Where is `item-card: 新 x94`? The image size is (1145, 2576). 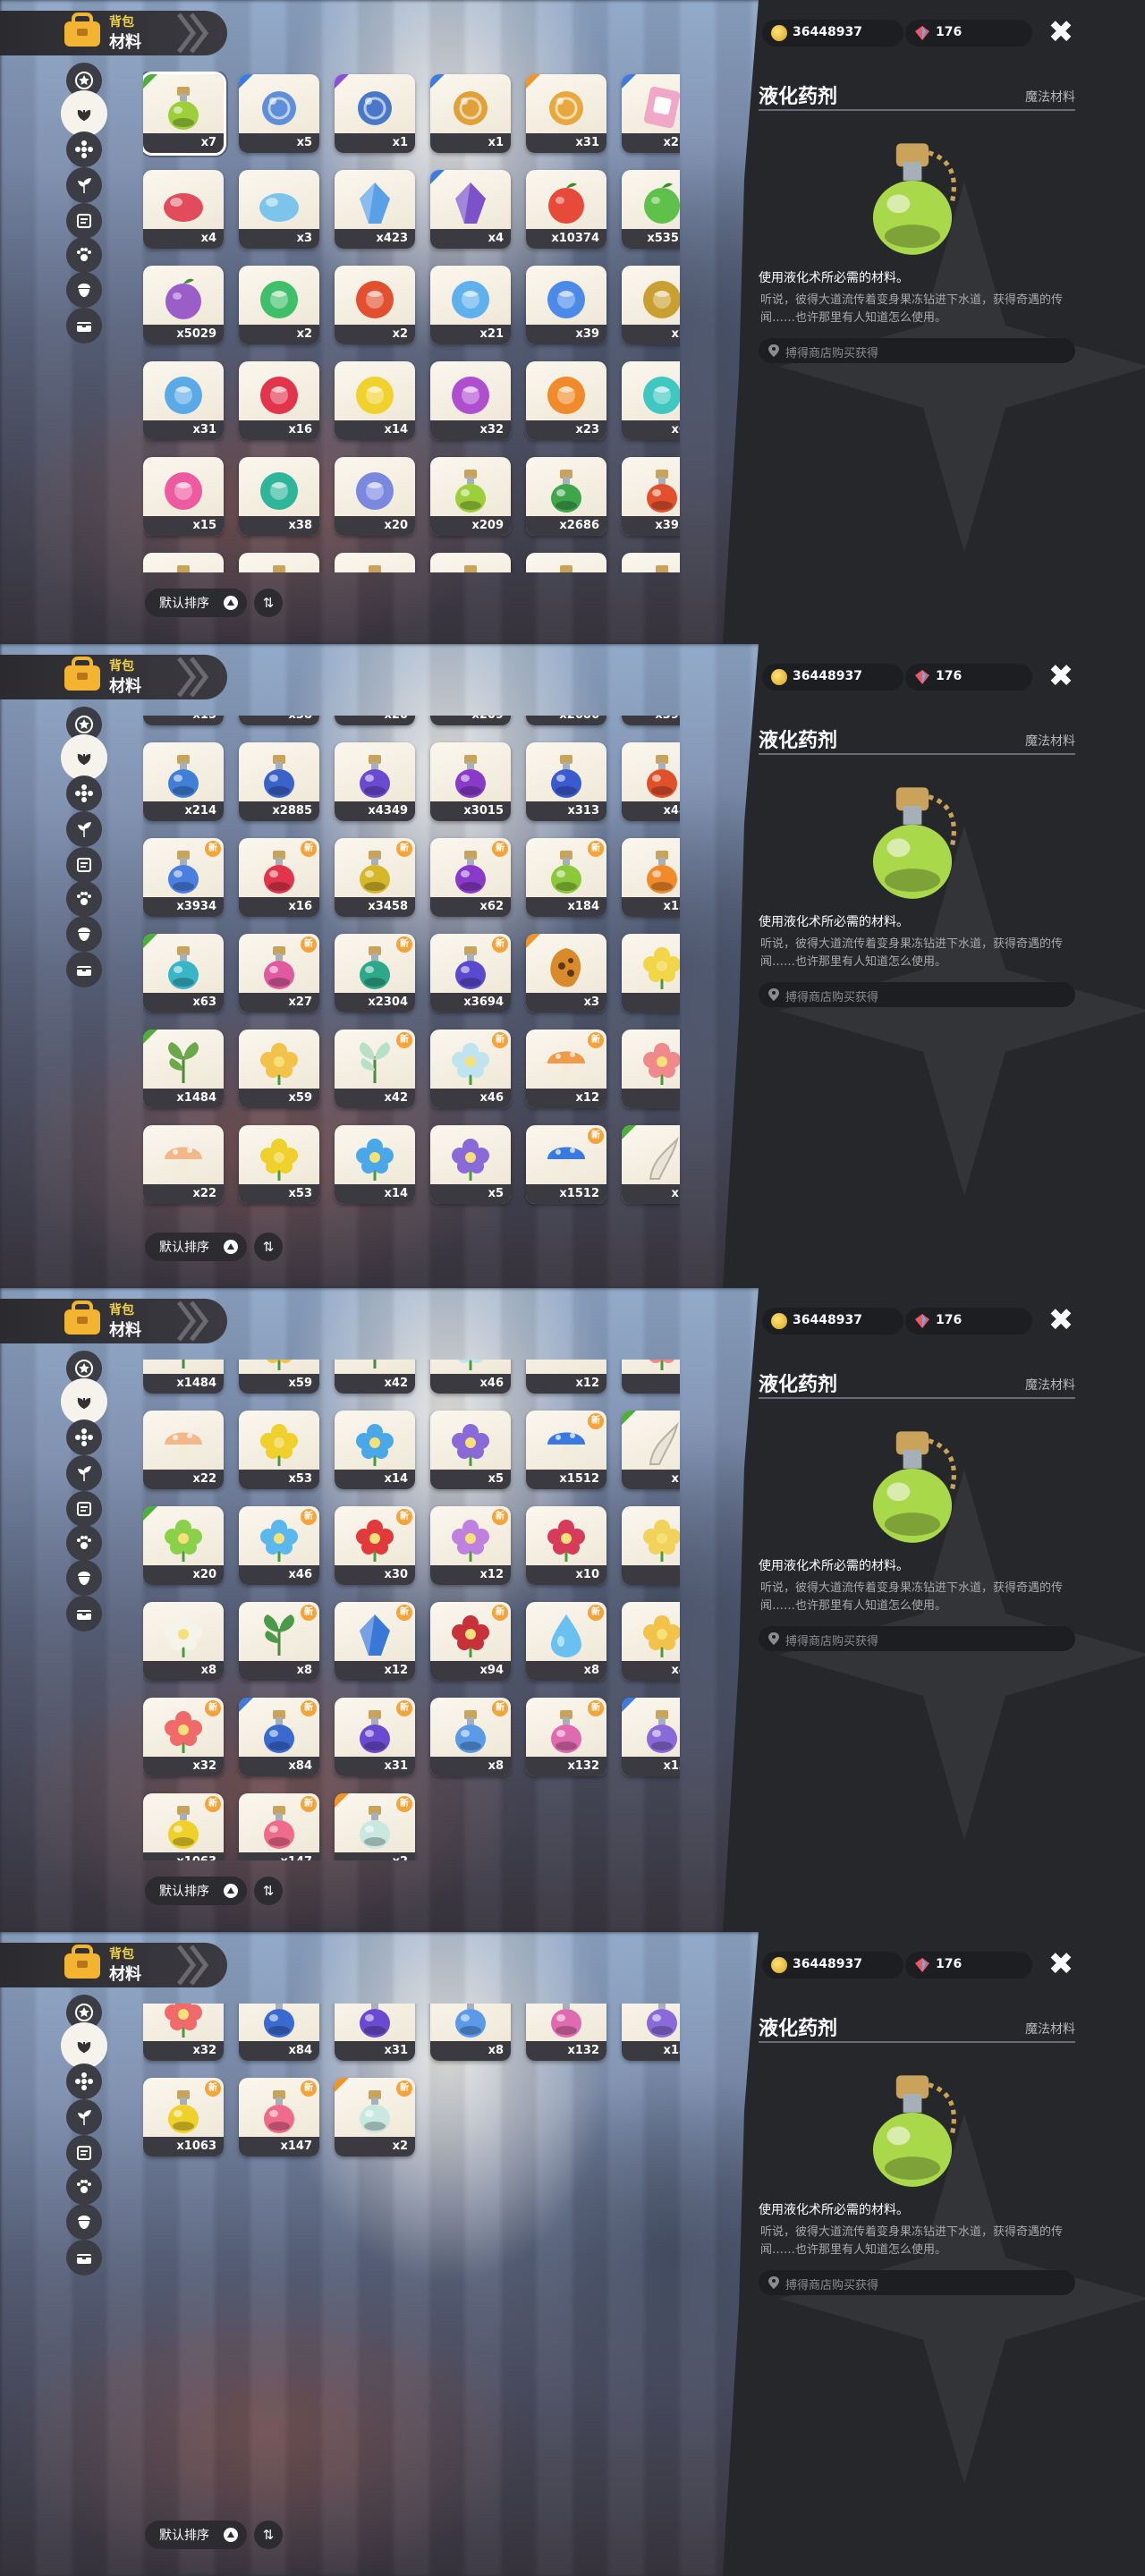 item-card: 新 x94 is located at coordinates (470, 1641).